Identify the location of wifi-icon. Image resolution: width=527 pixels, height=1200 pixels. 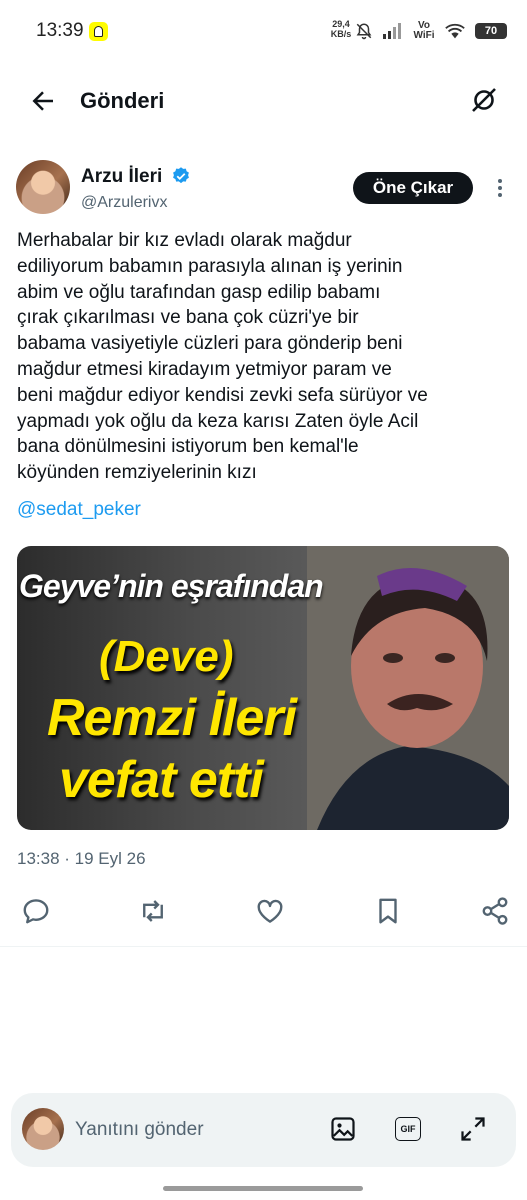
(455, 31).